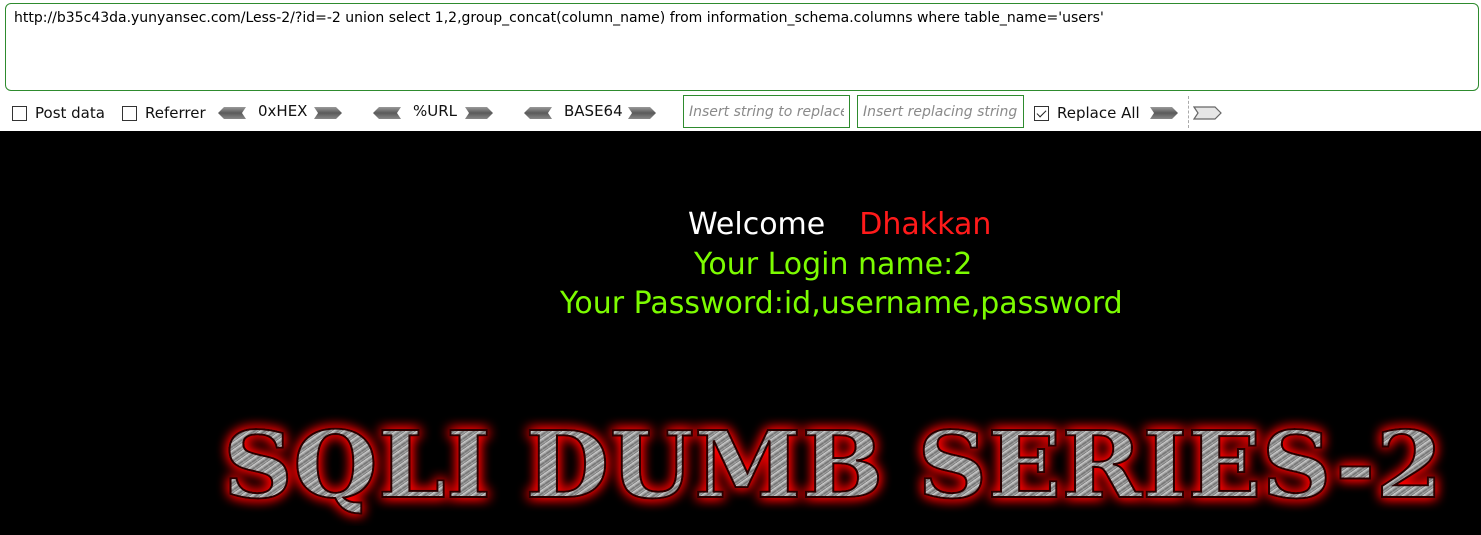 The image size is (1481, 535). Describe the element at coordinates (129, 113) in the screenshot. I see `referrer-checkbox` at that location.